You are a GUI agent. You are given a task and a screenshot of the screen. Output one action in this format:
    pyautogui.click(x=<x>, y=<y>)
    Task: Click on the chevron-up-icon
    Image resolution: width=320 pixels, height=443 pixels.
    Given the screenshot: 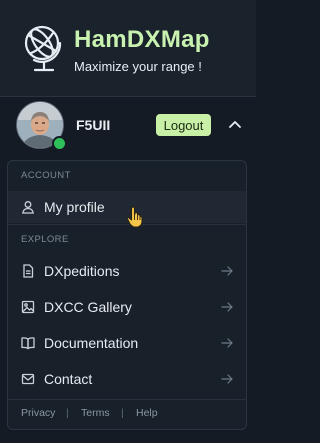 What is the action you would take?
    pyautogui.click(x=235, y=125)
    